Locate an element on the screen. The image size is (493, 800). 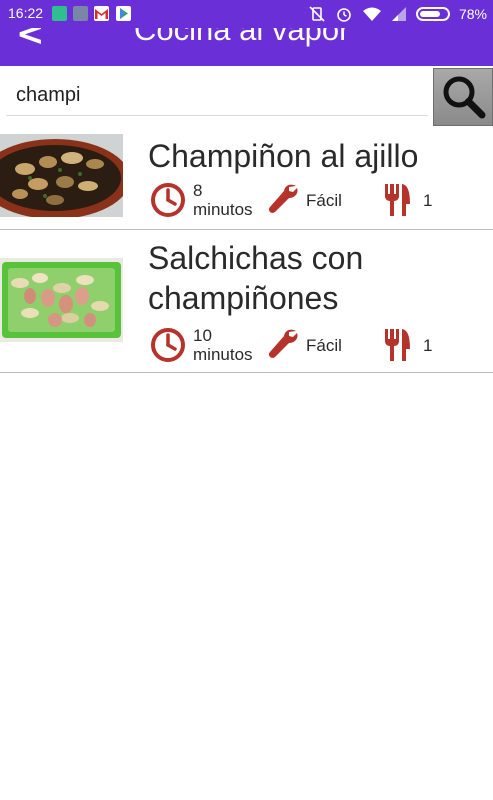
recipe-time-value: 8 is located at coordinates (198, 190).